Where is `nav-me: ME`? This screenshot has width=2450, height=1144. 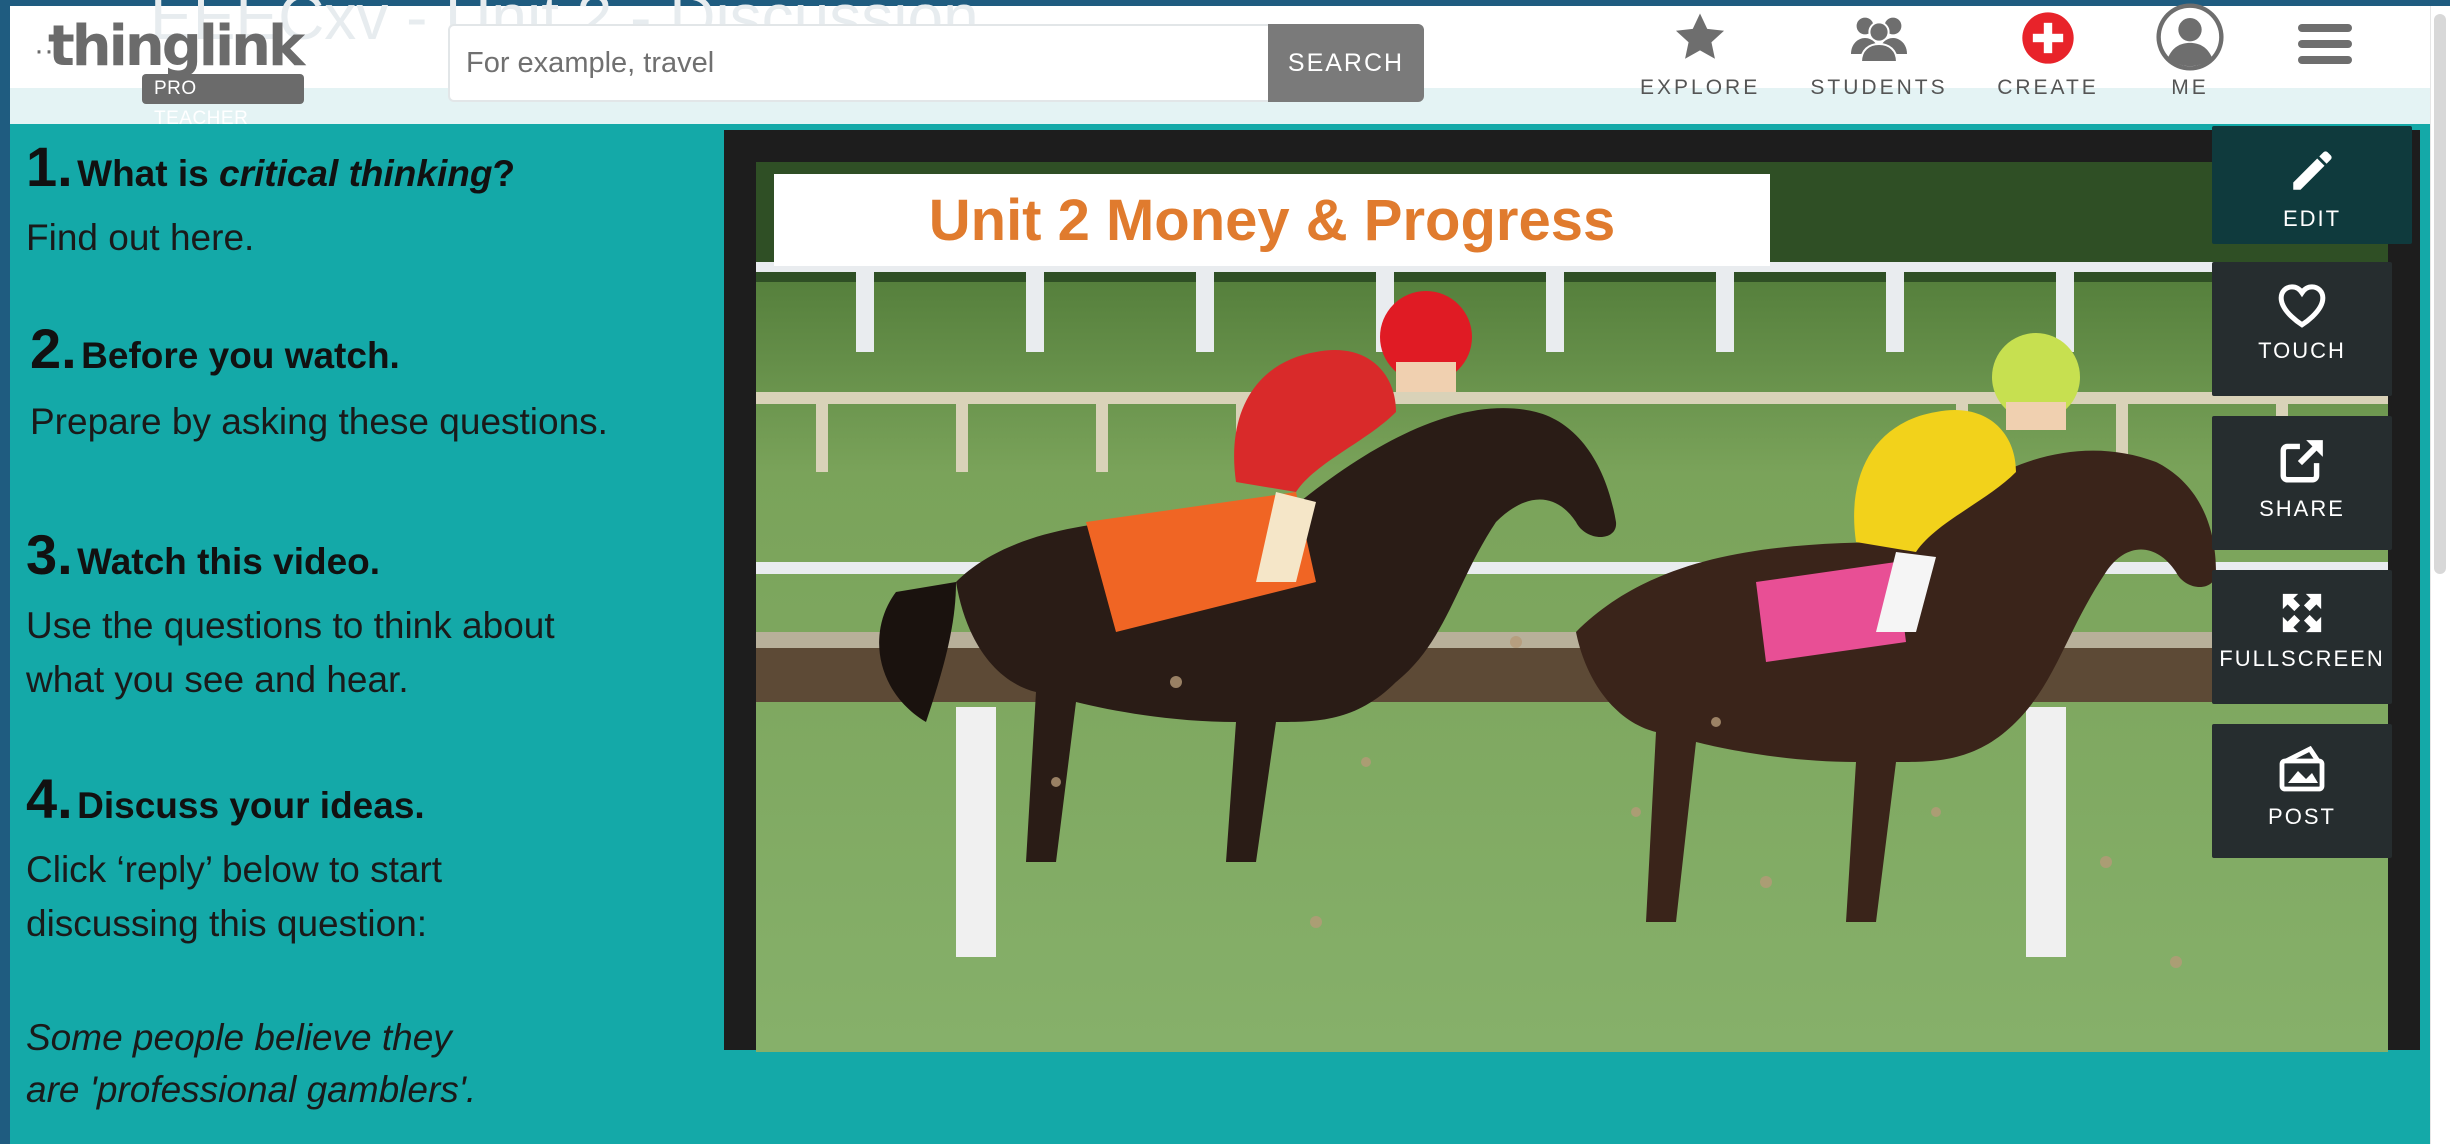
nav-me: ME is located at coordinates (2190, 54).